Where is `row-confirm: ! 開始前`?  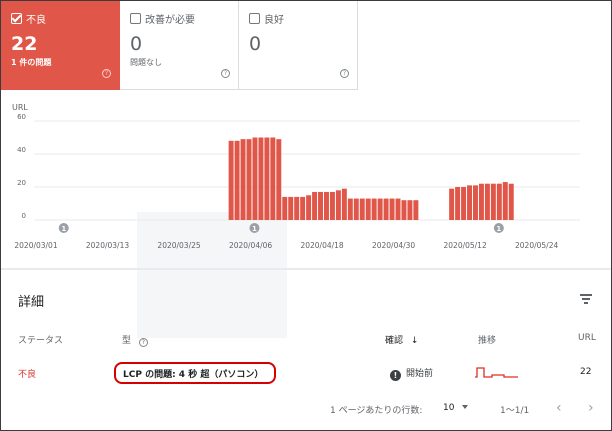
row-confirm: ! 開始前 is located at coordinates (411, 373).